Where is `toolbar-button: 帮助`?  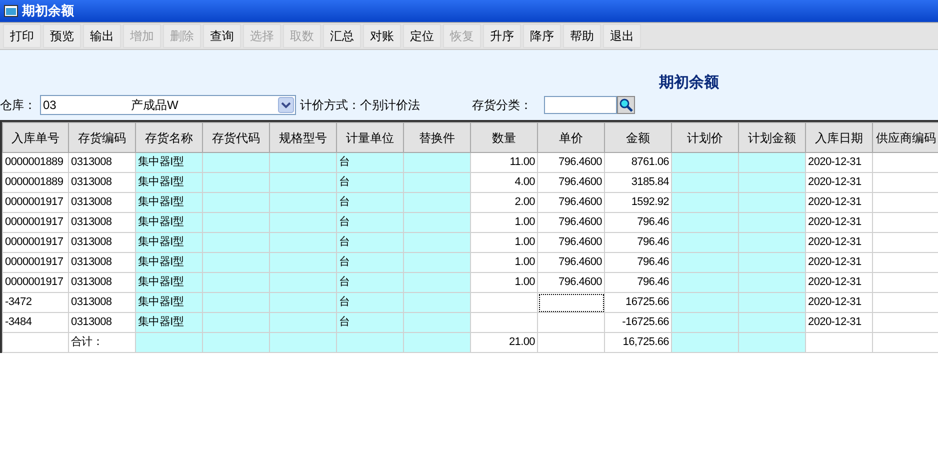 toolbar-button: 帮助 is located at coordinates (582, 36).